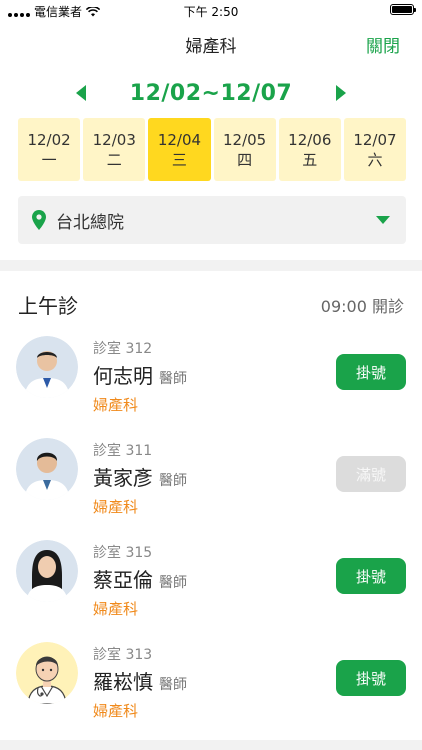 The height and width of the screenshot is (750, 422). I want to click on location-value: 台北總院, so click(90, 223).